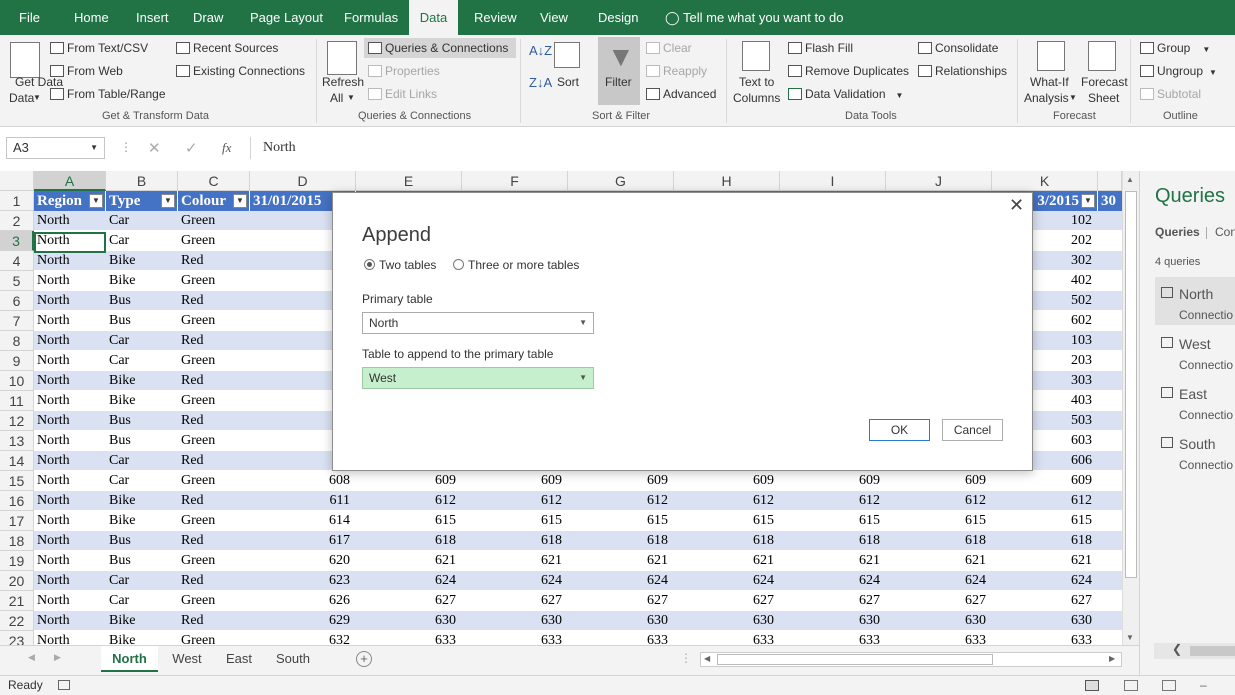 This screenshot has height=695, width=1235. I want to click on close-icon: ✕, so click(1016, 205).